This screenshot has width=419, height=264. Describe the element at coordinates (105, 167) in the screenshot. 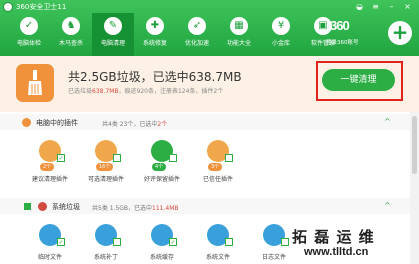

I see `count-badge: 16个` at that location.